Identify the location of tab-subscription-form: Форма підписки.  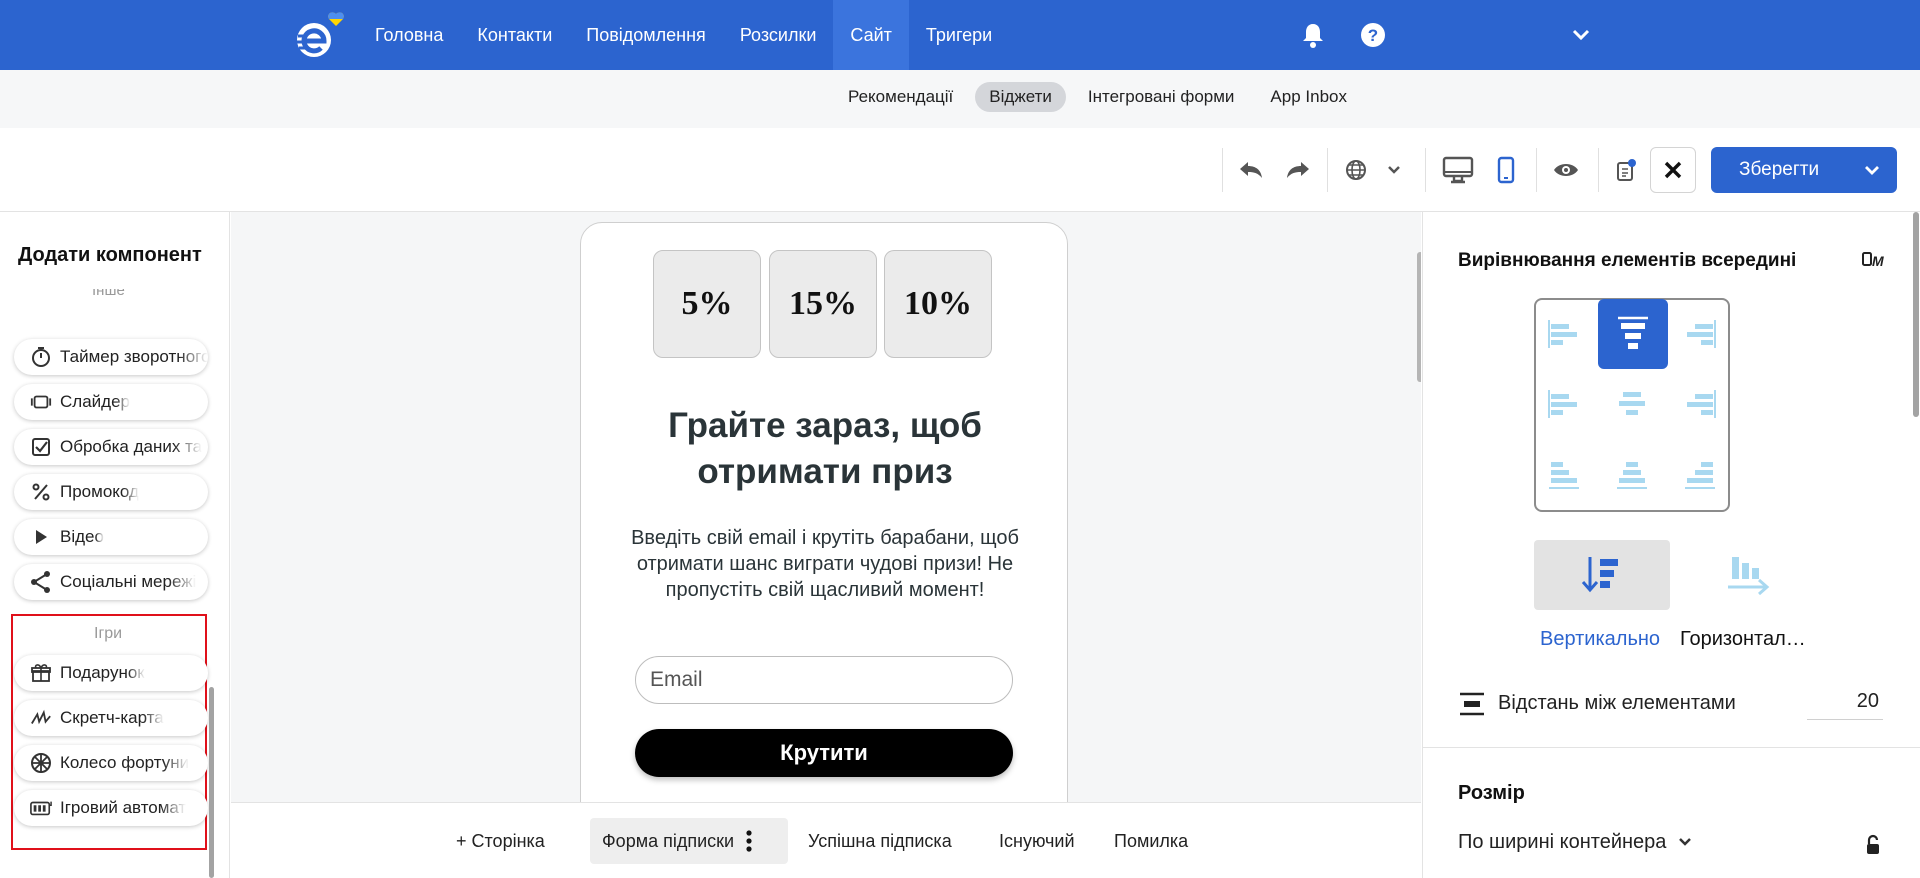
(689, 841).